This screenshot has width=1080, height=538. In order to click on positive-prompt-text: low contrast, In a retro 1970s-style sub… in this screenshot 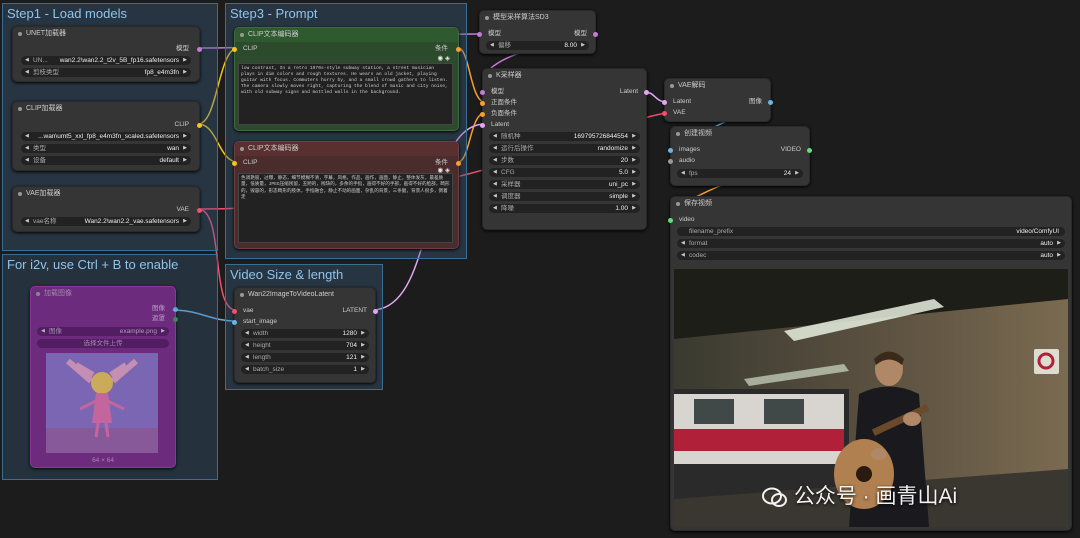, I will do `click(345, 94)`.